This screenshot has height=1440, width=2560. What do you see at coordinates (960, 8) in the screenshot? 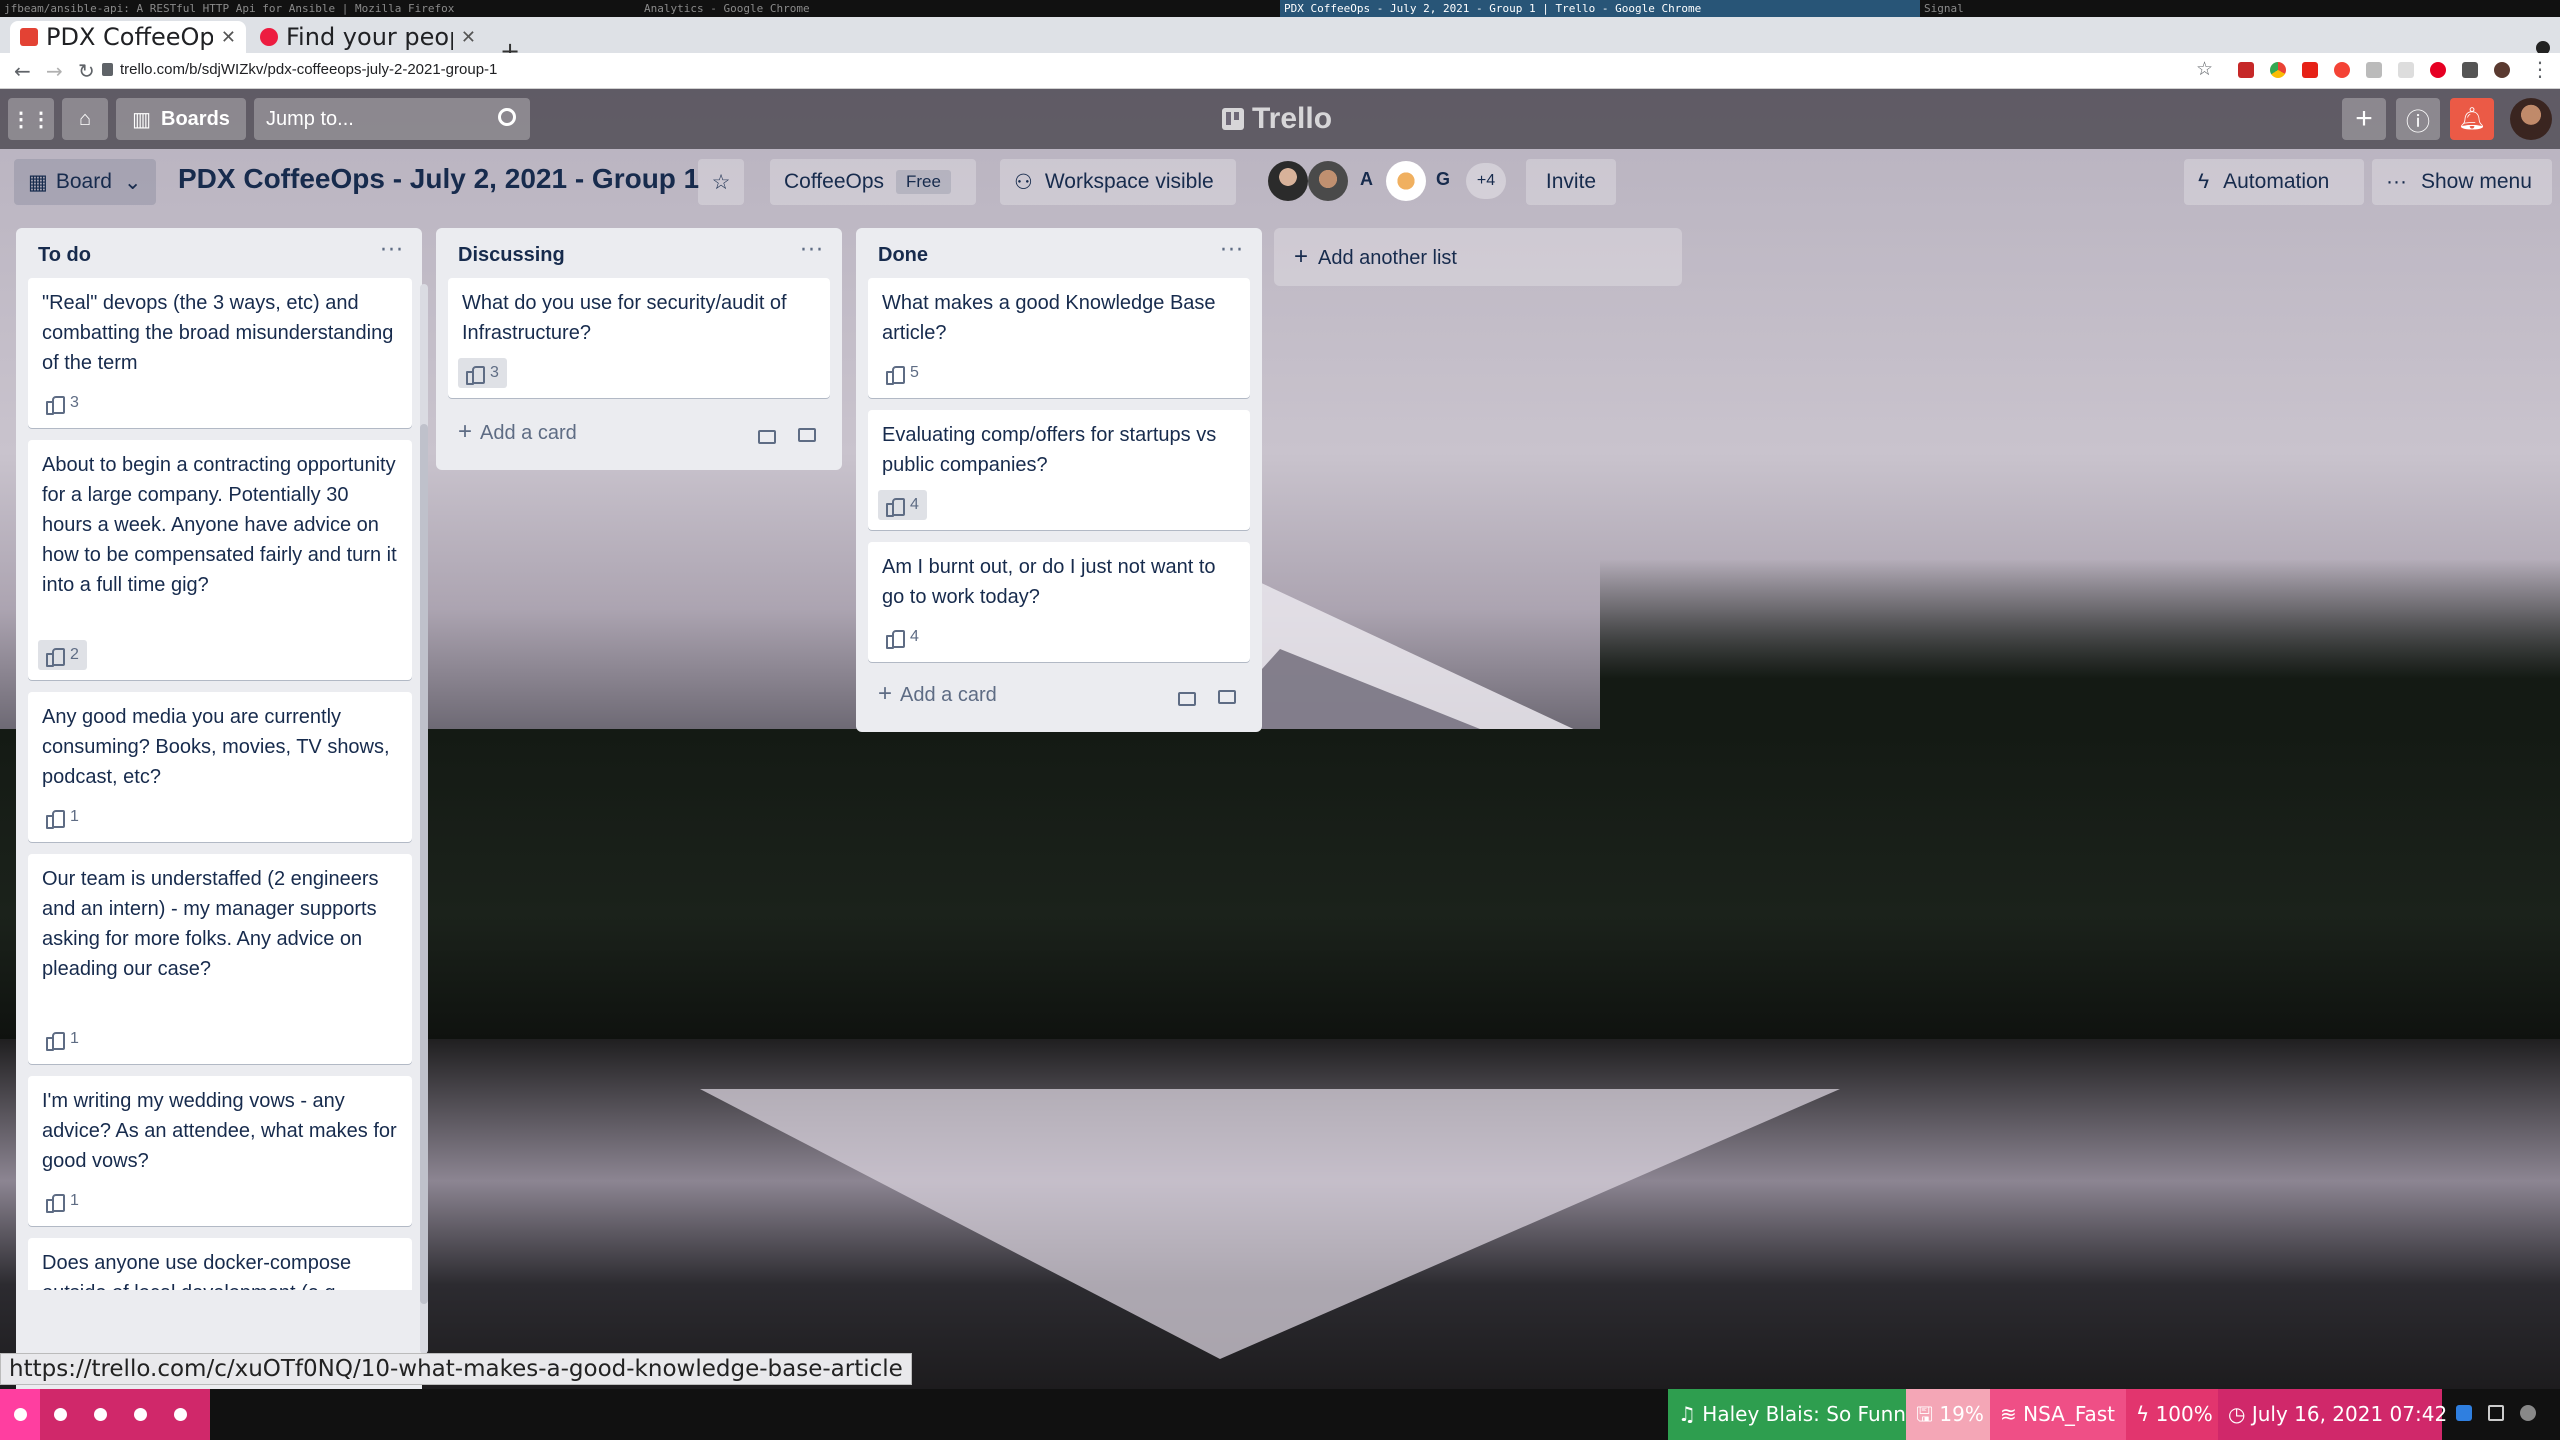
I see `os-window-title-analytics: Analytics - Google Chrome` at bounding box center [960, 8].